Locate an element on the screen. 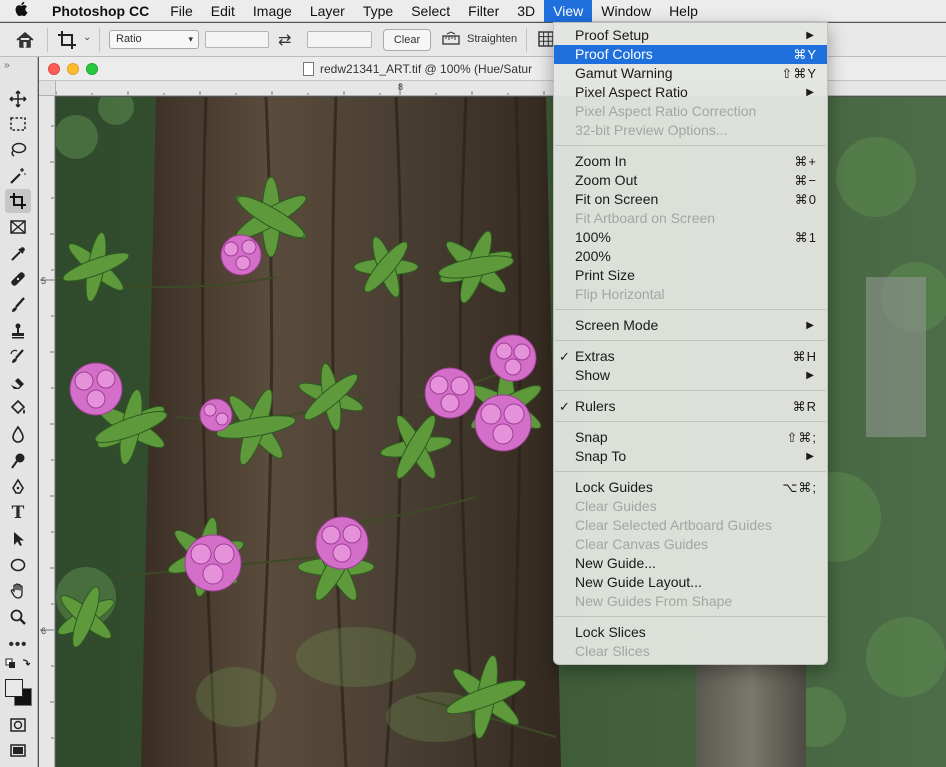 This screenshot has width=946, height=767. menu-item-clear-canvas-guides: Clear Canvas Guides is located at coordinates (690, 544).